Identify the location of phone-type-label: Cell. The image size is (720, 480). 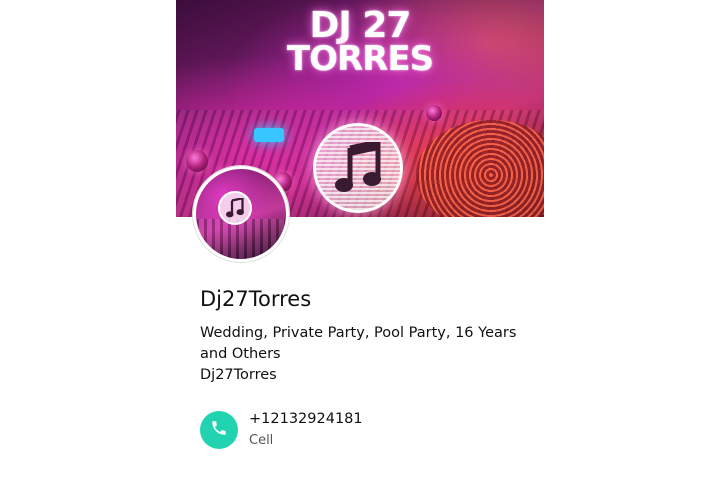
(261, 440).